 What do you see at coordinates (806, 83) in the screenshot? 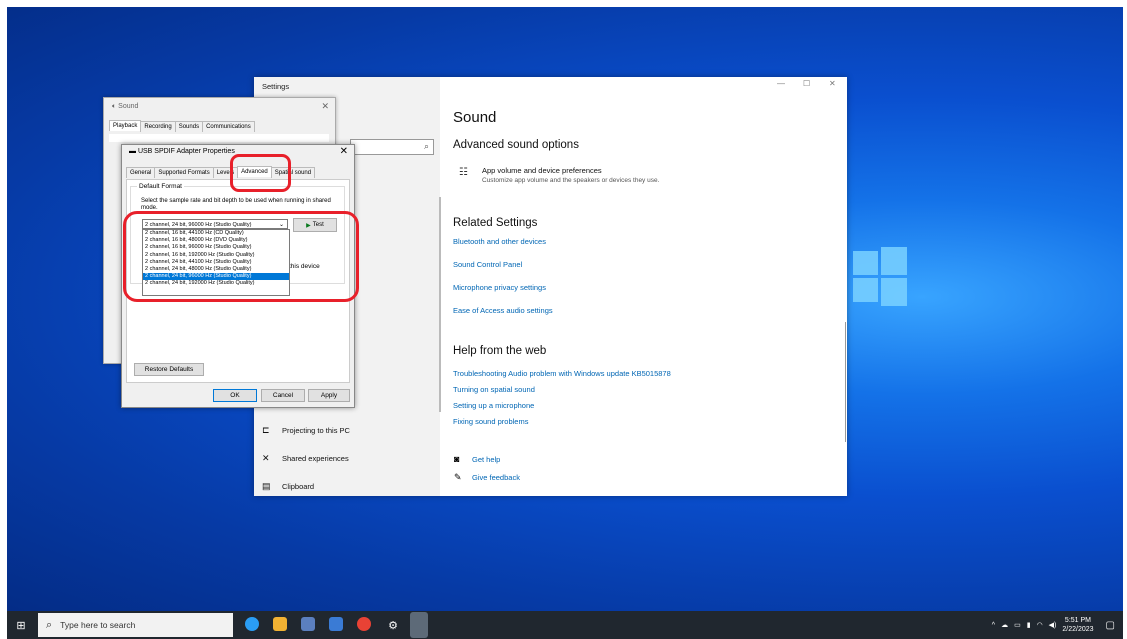
I see `maximize-button: ☐` at bounding box center [806, 83].